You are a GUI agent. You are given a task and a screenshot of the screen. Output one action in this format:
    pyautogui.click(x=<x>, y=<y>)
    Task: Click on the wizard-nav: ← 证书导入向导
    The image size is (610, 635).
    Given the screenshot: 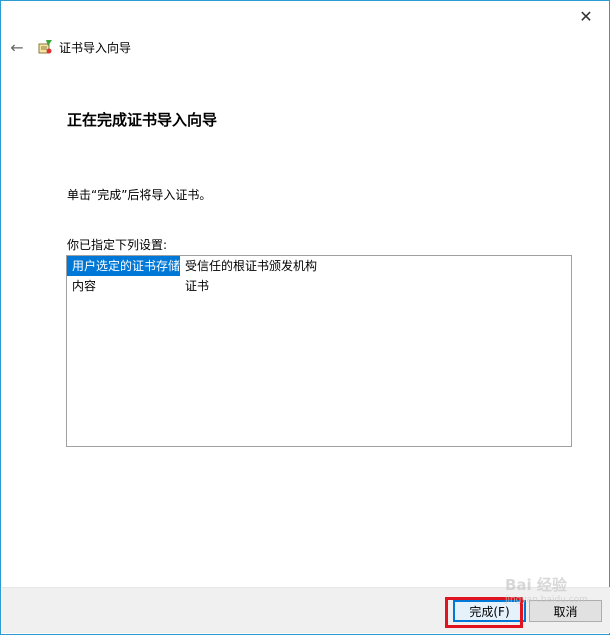 What is the action you would take?
    pyautogui.click(x=69, y=47)
    